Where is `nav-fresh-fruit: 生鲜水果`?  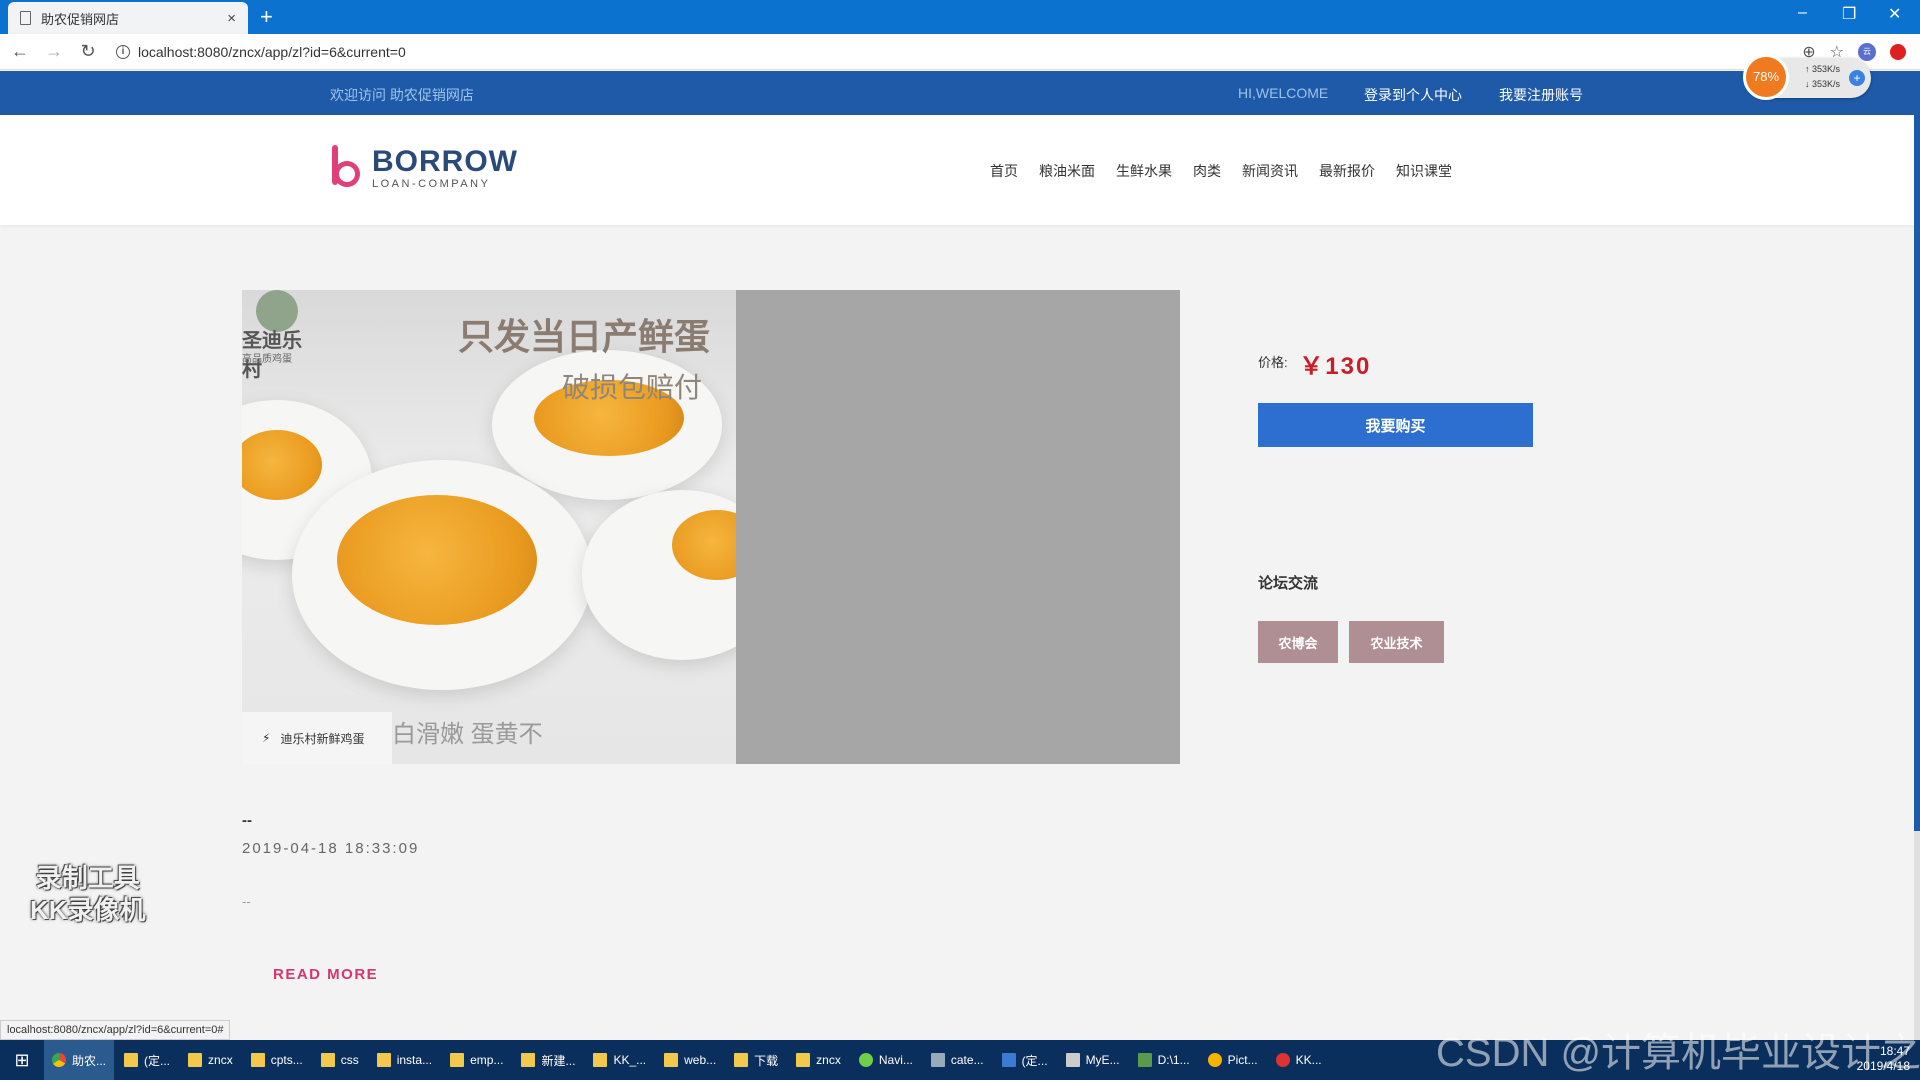 nav-fresh-fruit: 生鲜水果 is located at coordinates (1144, 171).